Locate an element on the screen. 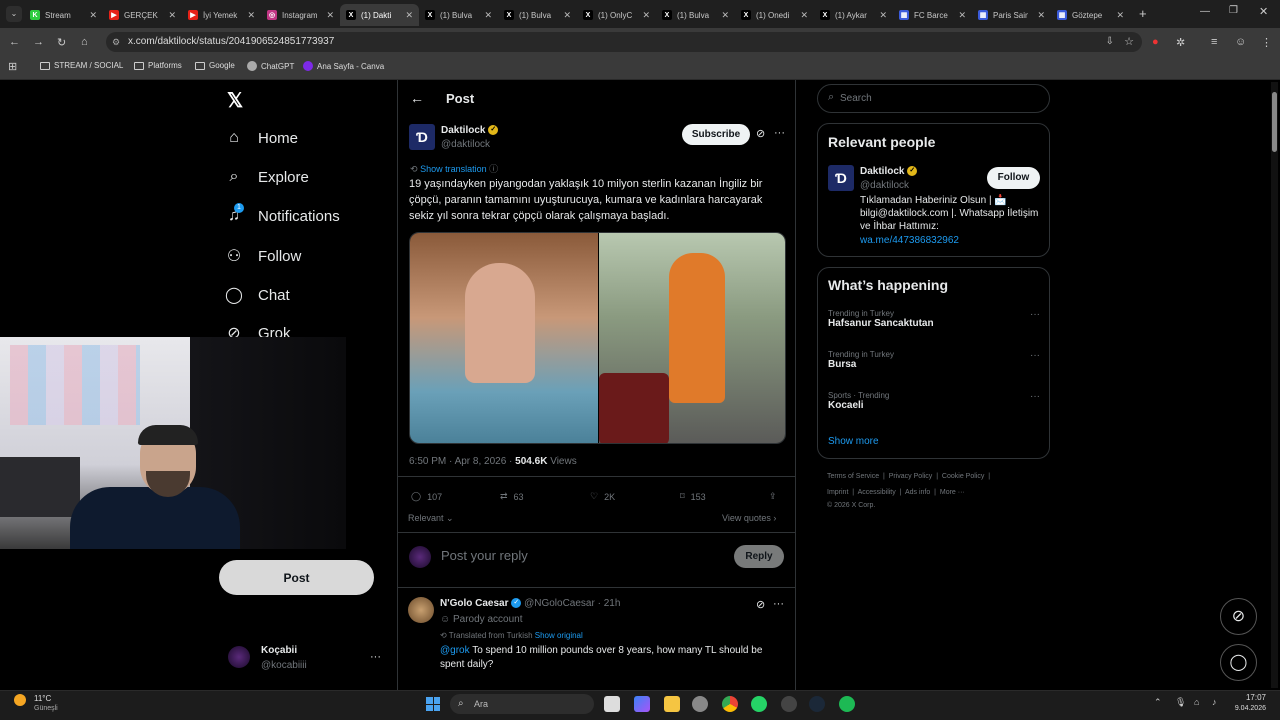 This screenshot has height=720, width=1280. browser-tab: X (1) OnlyC ✕ is located at coordinates (616, 15).